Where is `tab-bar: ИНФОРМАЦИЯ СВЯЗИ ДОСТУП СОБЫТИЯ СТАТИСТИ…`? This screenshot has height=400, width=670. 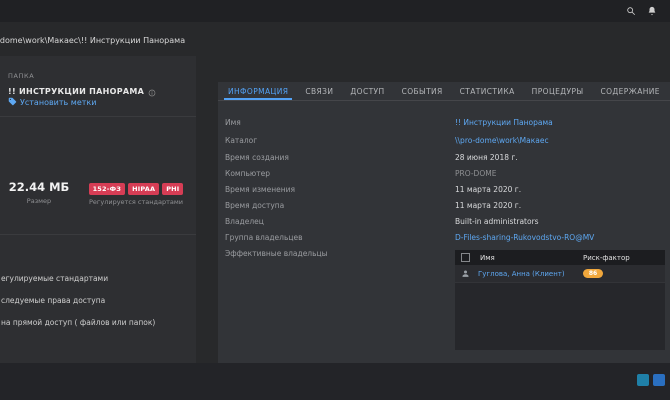
tab-bar: ИНФОРМАЦИЯ СВЯЗИ ДОСТУП СОБЫТИЯ СТАТИСТИ… is located at coordinates (444, 91).